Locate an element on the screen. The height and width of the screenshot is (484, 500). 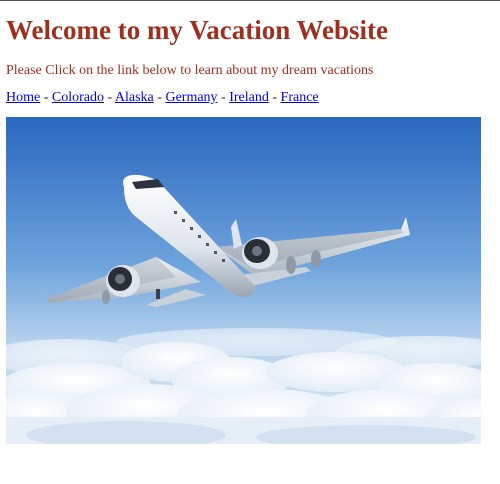
page-title: Welcome to my Vacation Website is located at coordinates (197, 30).